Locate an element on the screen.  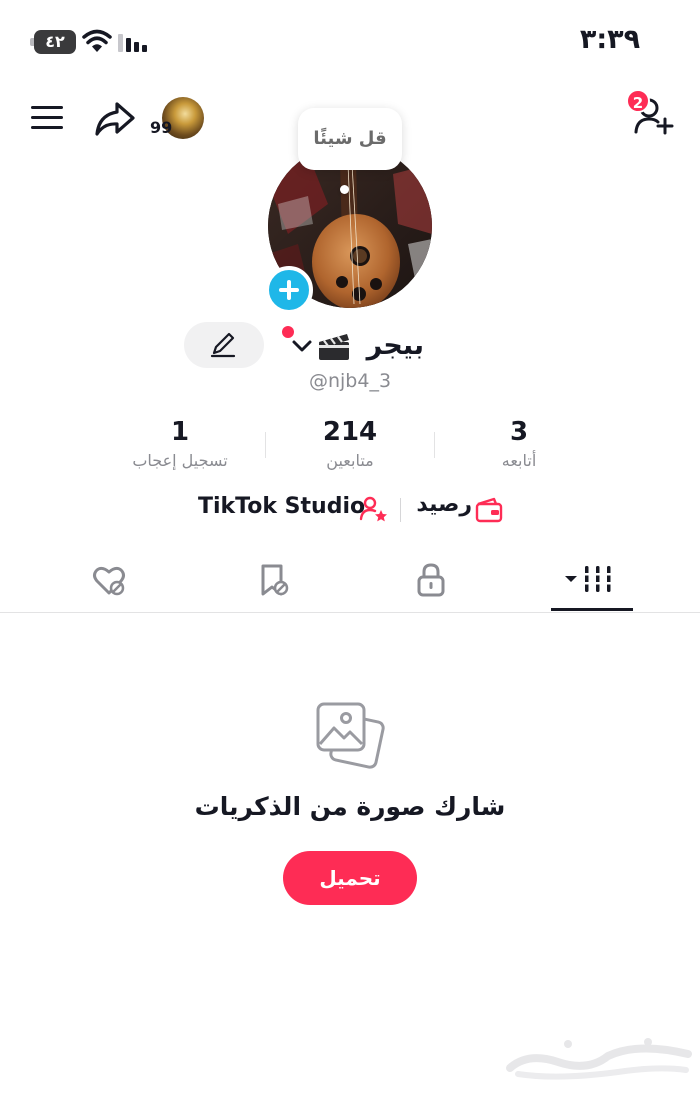
creator-star-icon is located at coordinates (373, 509).